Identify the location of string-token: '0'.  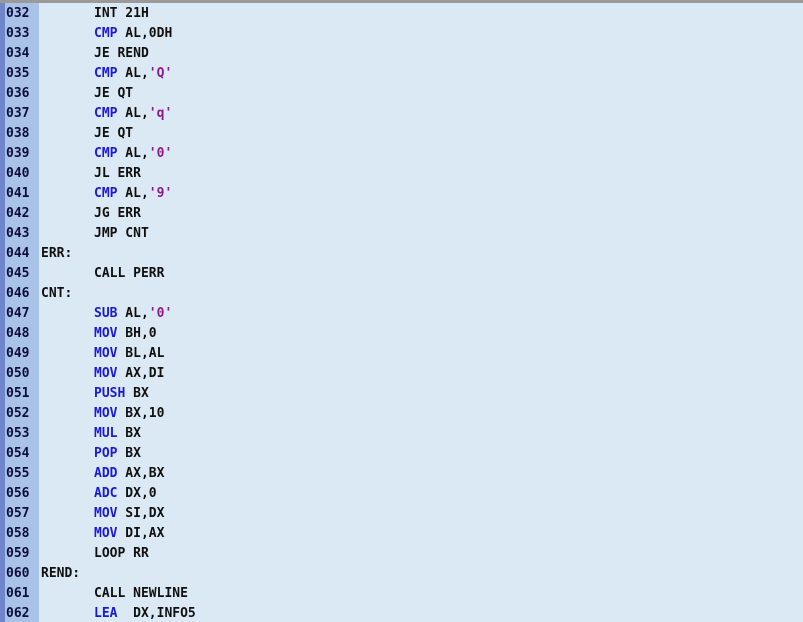
(160, 313).